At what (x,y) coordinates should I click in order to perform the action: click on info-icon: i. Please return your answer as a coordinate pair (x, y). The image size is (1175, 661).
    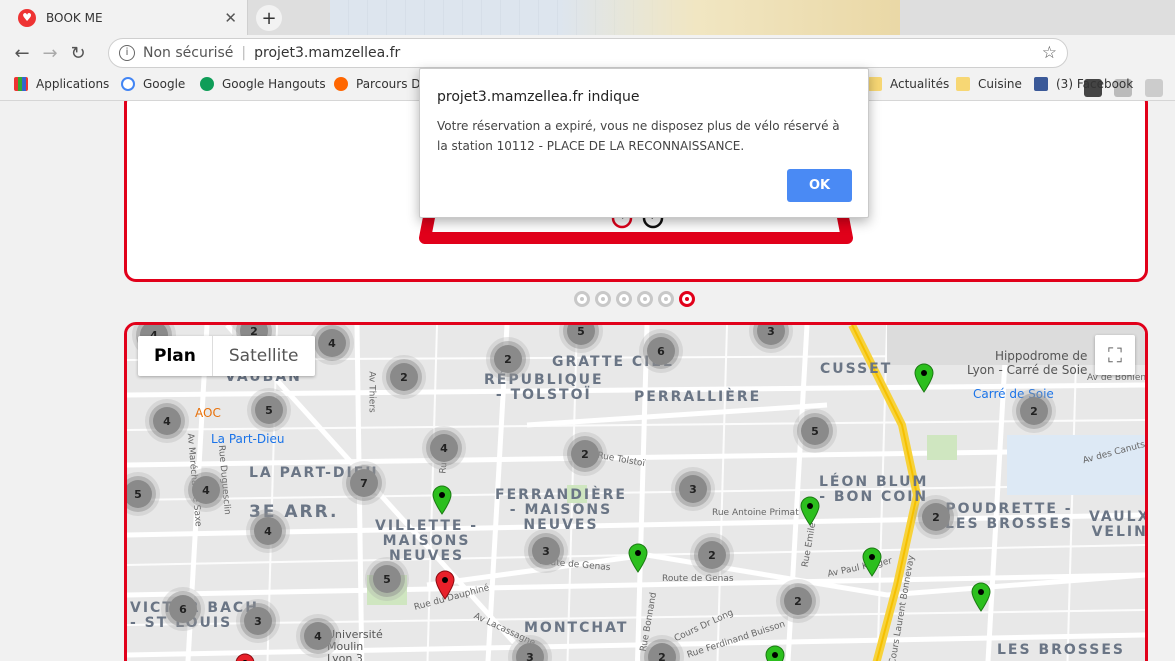
    Looking at the image, I should click on (127, 53).